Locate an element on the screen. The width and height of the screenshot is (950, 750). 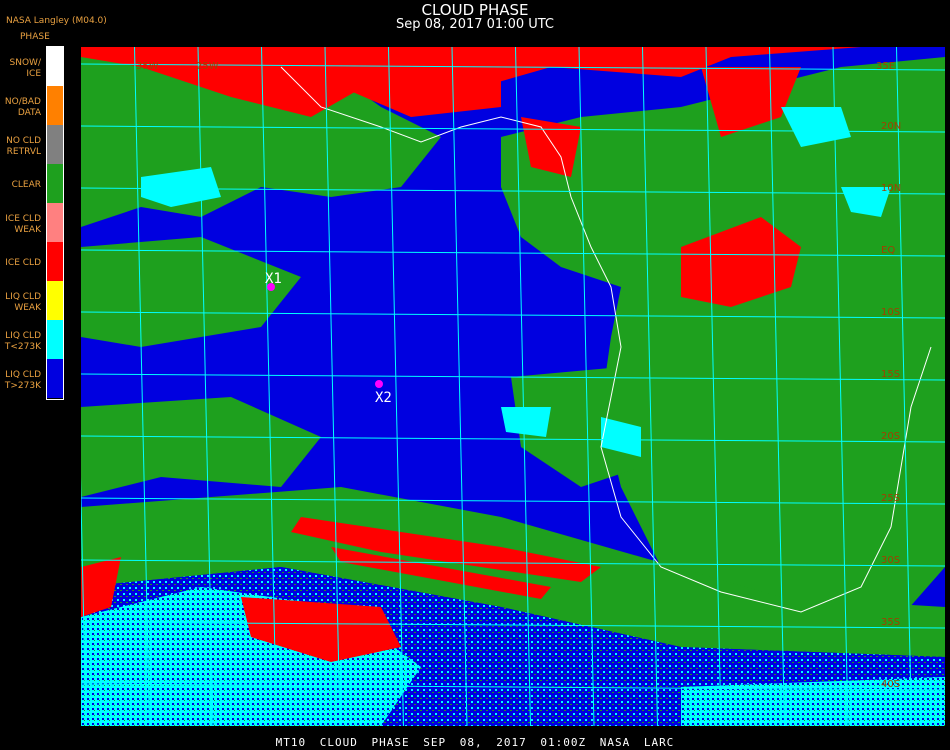
legend-label: LIQ CLD T<273K is located at coordinates (22, 341).